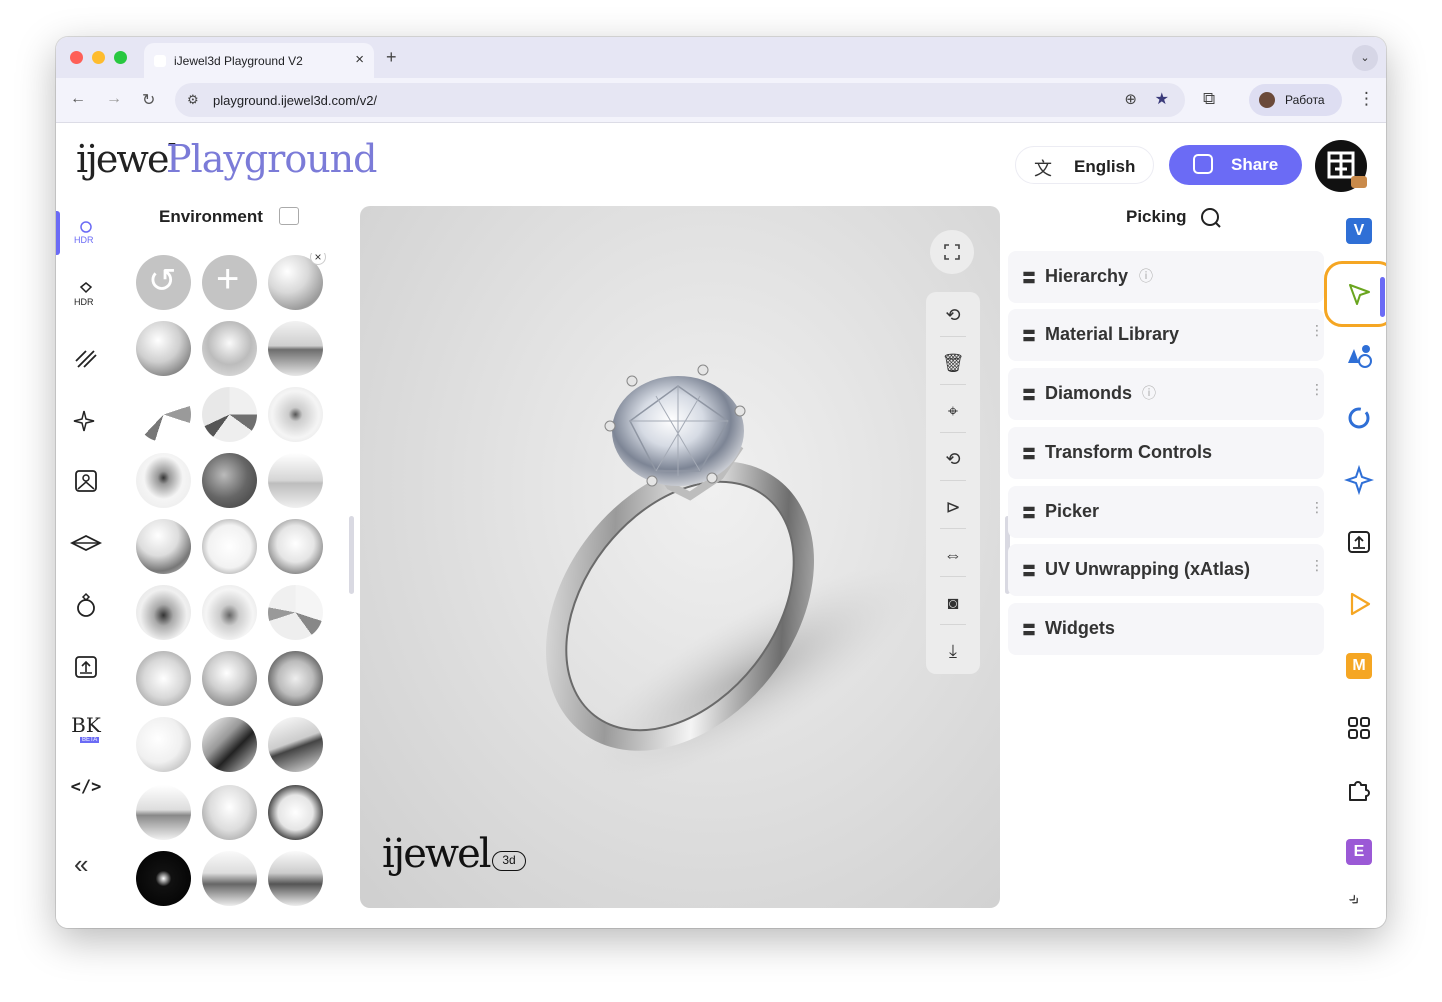  Describe the element at coordinates (359, 59) in the screenshot. I see `tab-close-button: ×` at that location.